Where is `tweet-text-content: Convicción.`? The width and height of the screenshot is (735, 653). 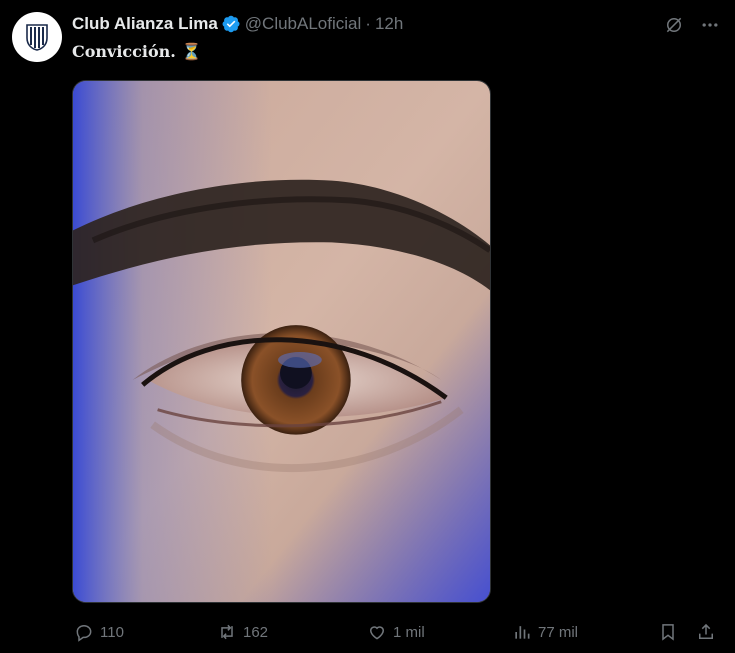
tweet-text-content: Convicción. is located at coordinates (124, 51).